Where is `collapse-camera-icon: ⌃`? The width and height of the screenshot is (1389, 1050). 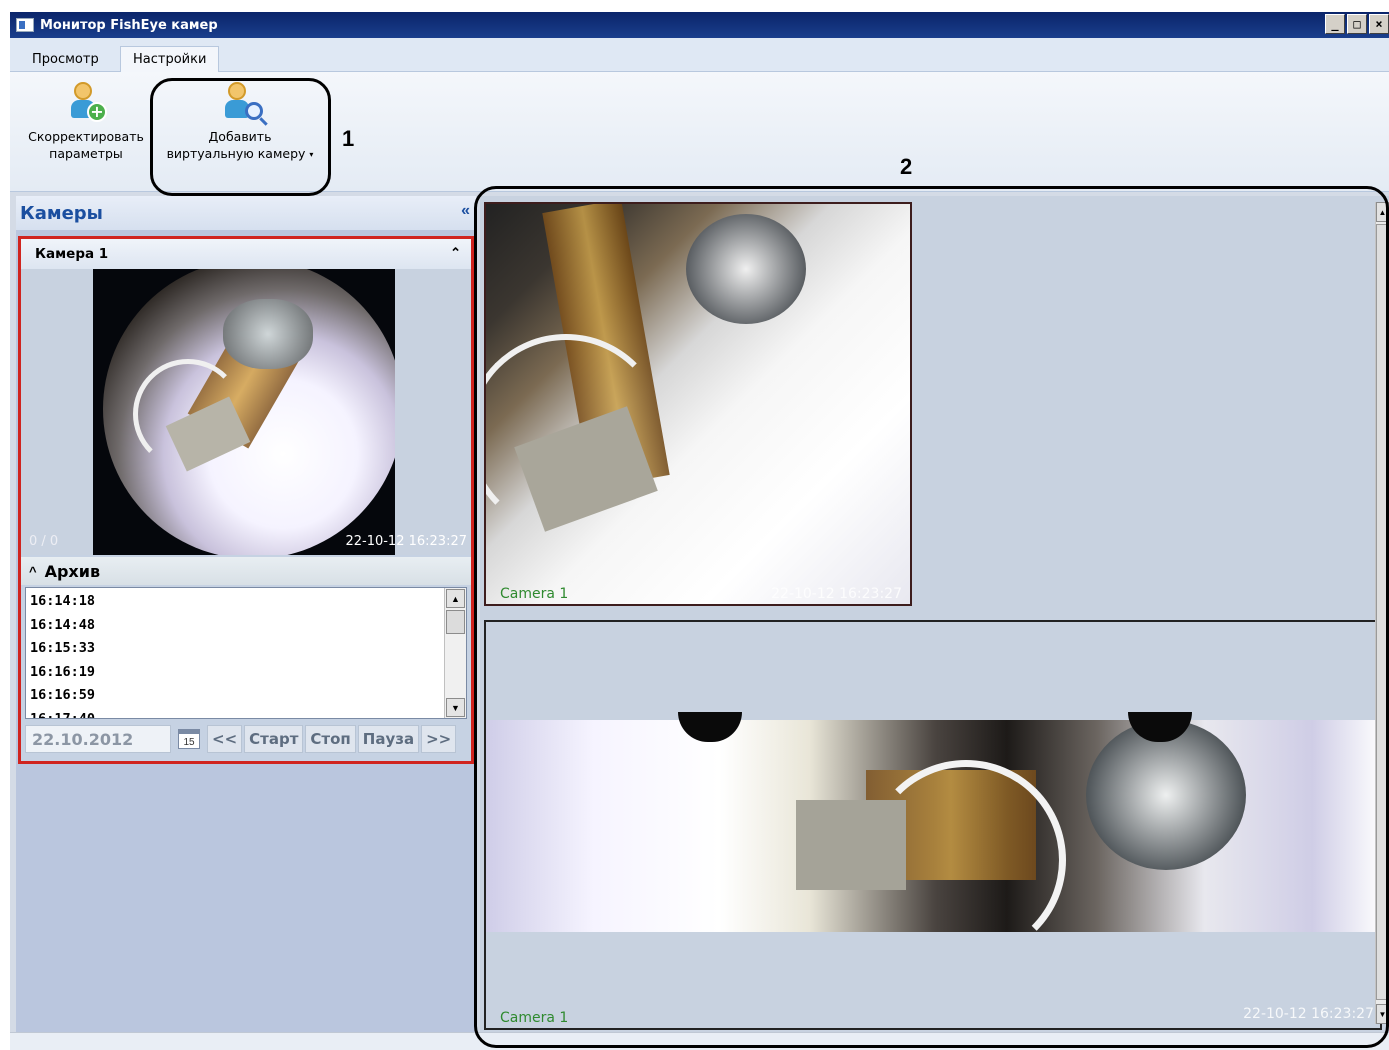 collapse-camera-icon: ⌃ is located at coordinates (455, 253).